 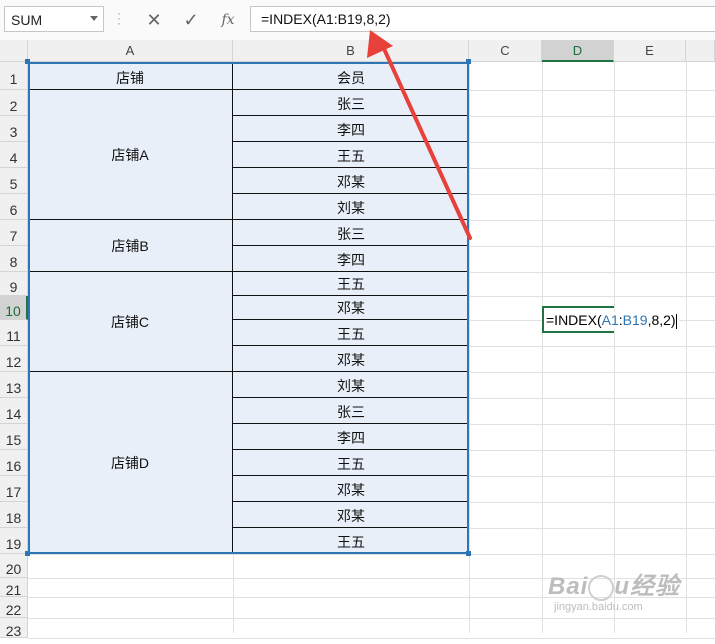 What do you see at coordinates (371, 638) in the screenshot?
I see `gridline-horizontal` at bounding box center [371, 638].